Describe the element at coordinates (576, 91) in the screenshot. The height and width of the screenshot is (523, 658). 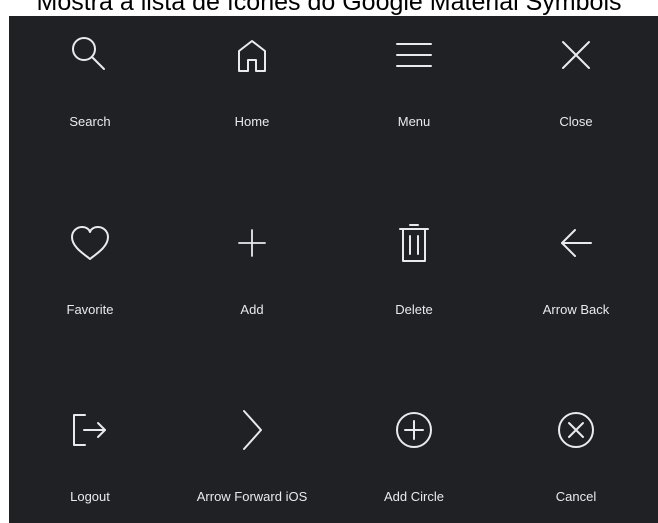
I see `icon-tile-close: Close` at that location.